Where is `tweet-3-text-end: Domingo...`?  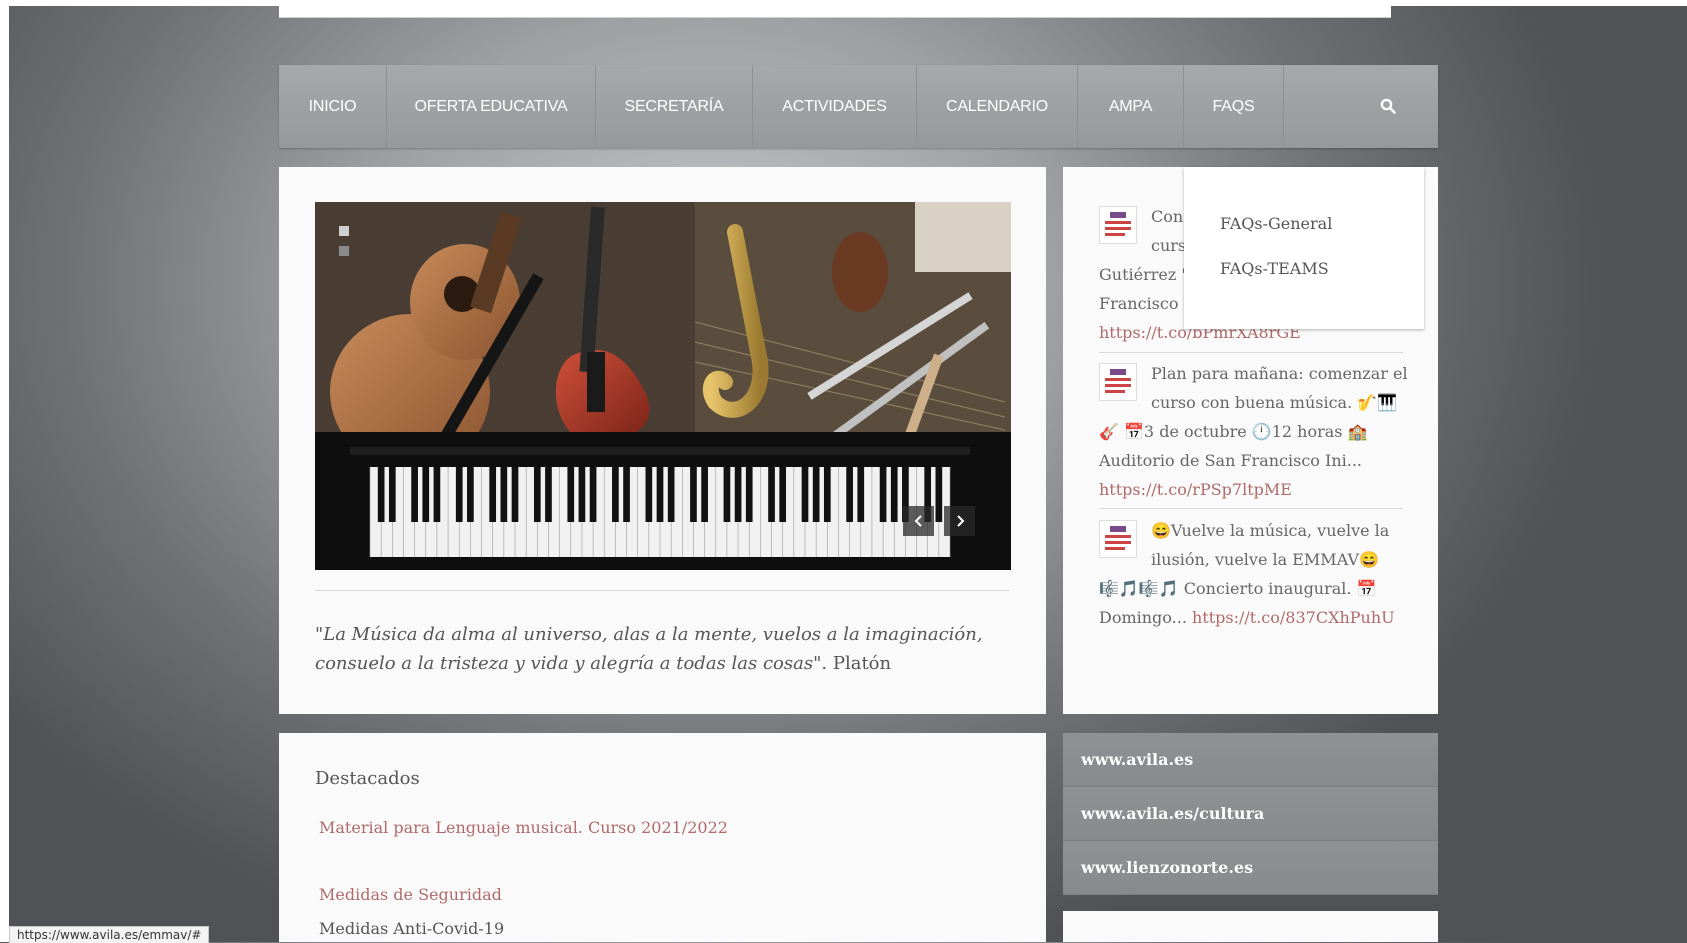 tweet-3-text-end: Domingo... is located at coordinates (1143, 617).